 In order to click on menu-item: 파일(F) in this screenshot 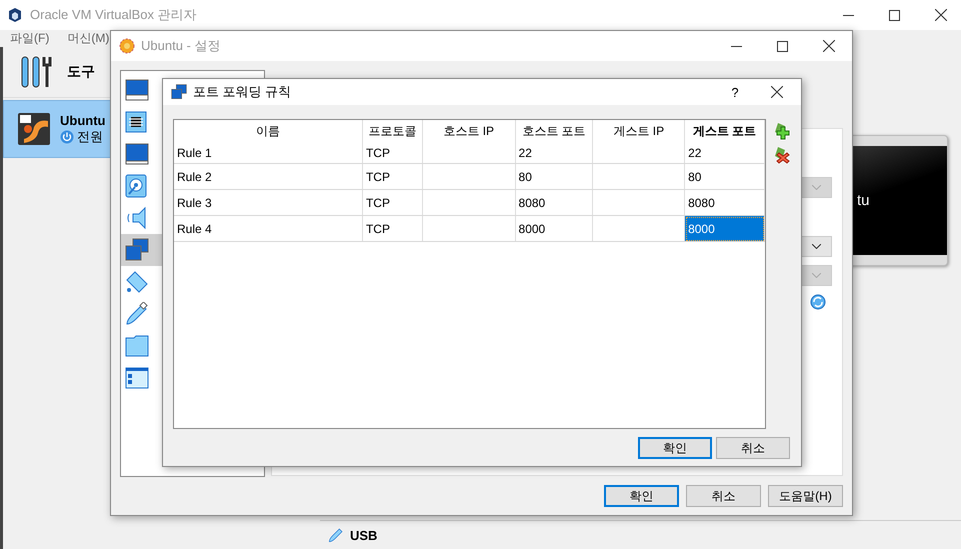, I will do `click(30, 38)`.